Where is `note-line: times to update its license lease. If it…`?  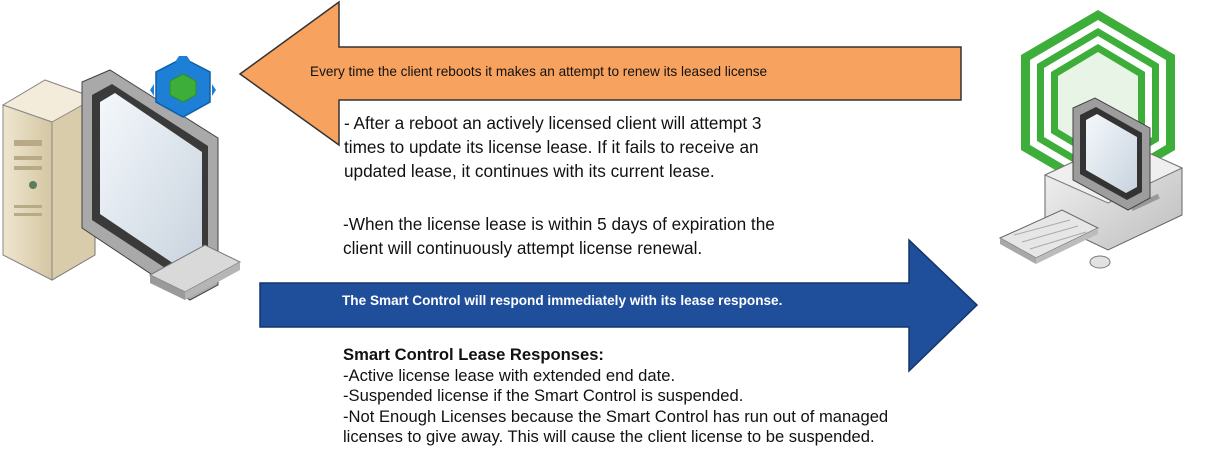 note-line: times to update its license lease. If it… is located at coordinates (551, 147).